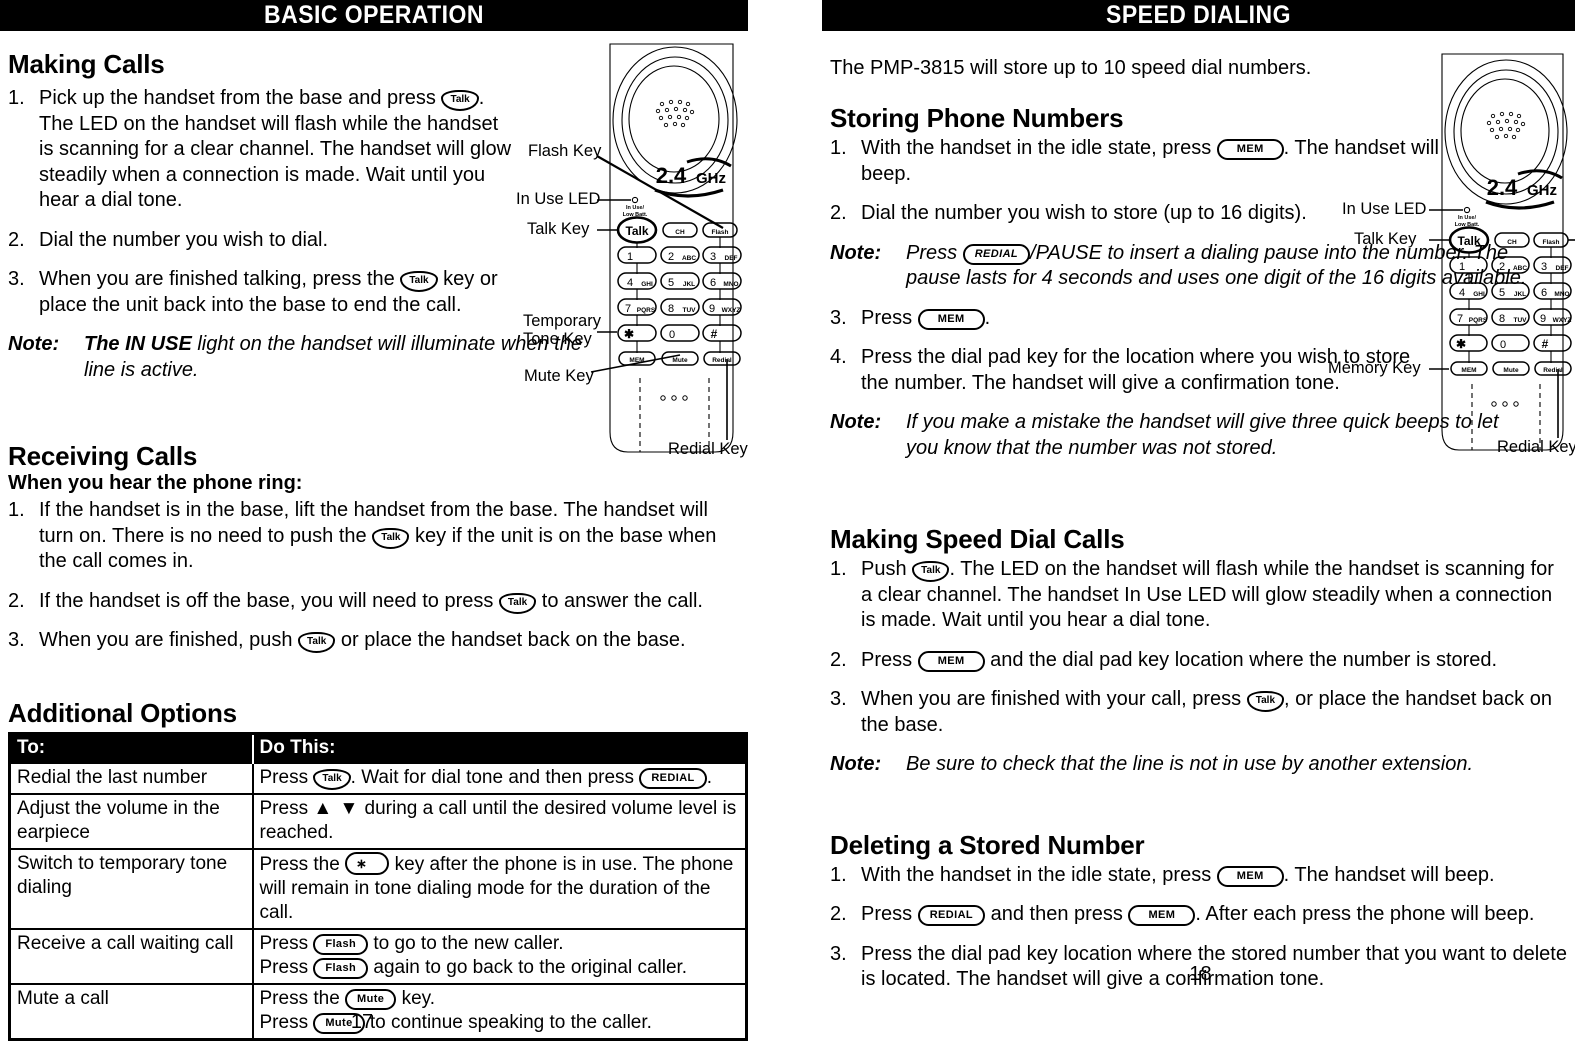  I want to click on page-number-right: 18, so click(1200, 973).